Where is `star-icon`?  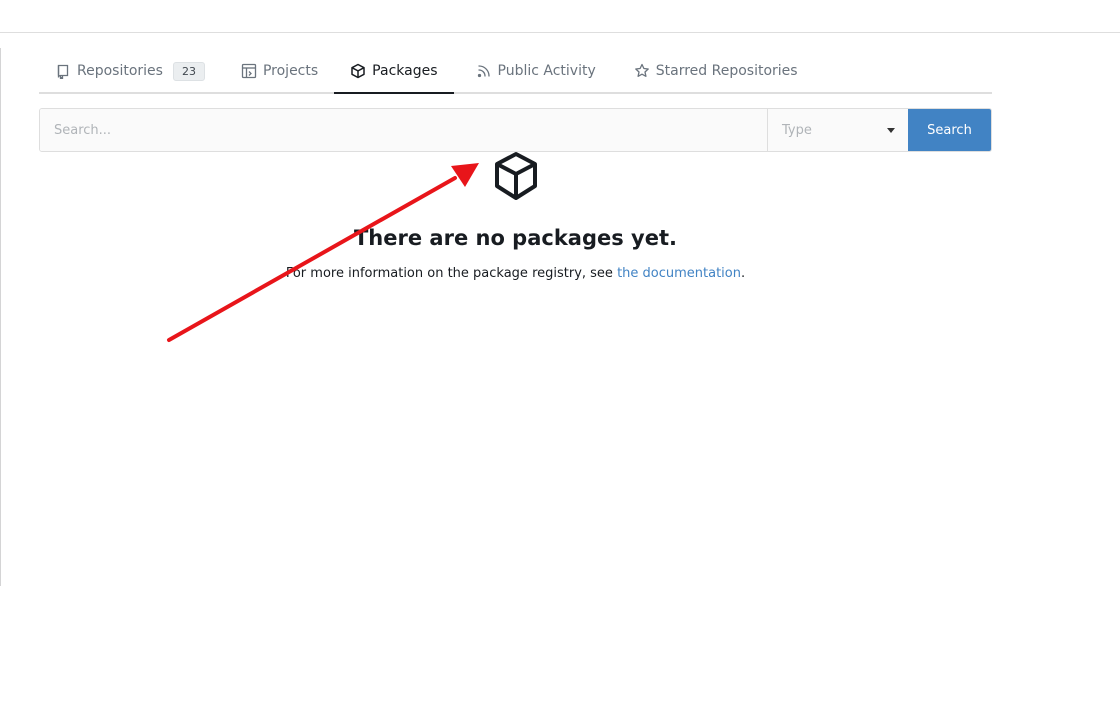 star-icon is located at coordinates (641, 70).